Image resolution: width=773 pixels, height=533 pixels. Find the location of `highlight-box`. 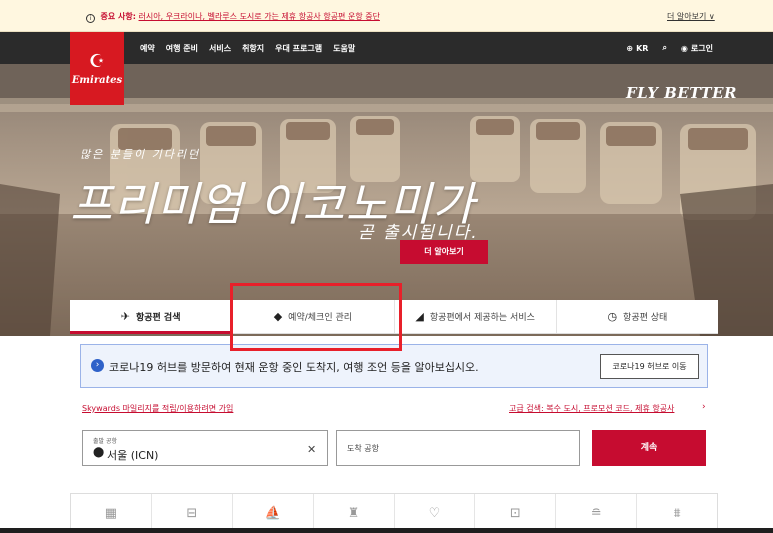

highlight-box is located at coordinates (316, 317).